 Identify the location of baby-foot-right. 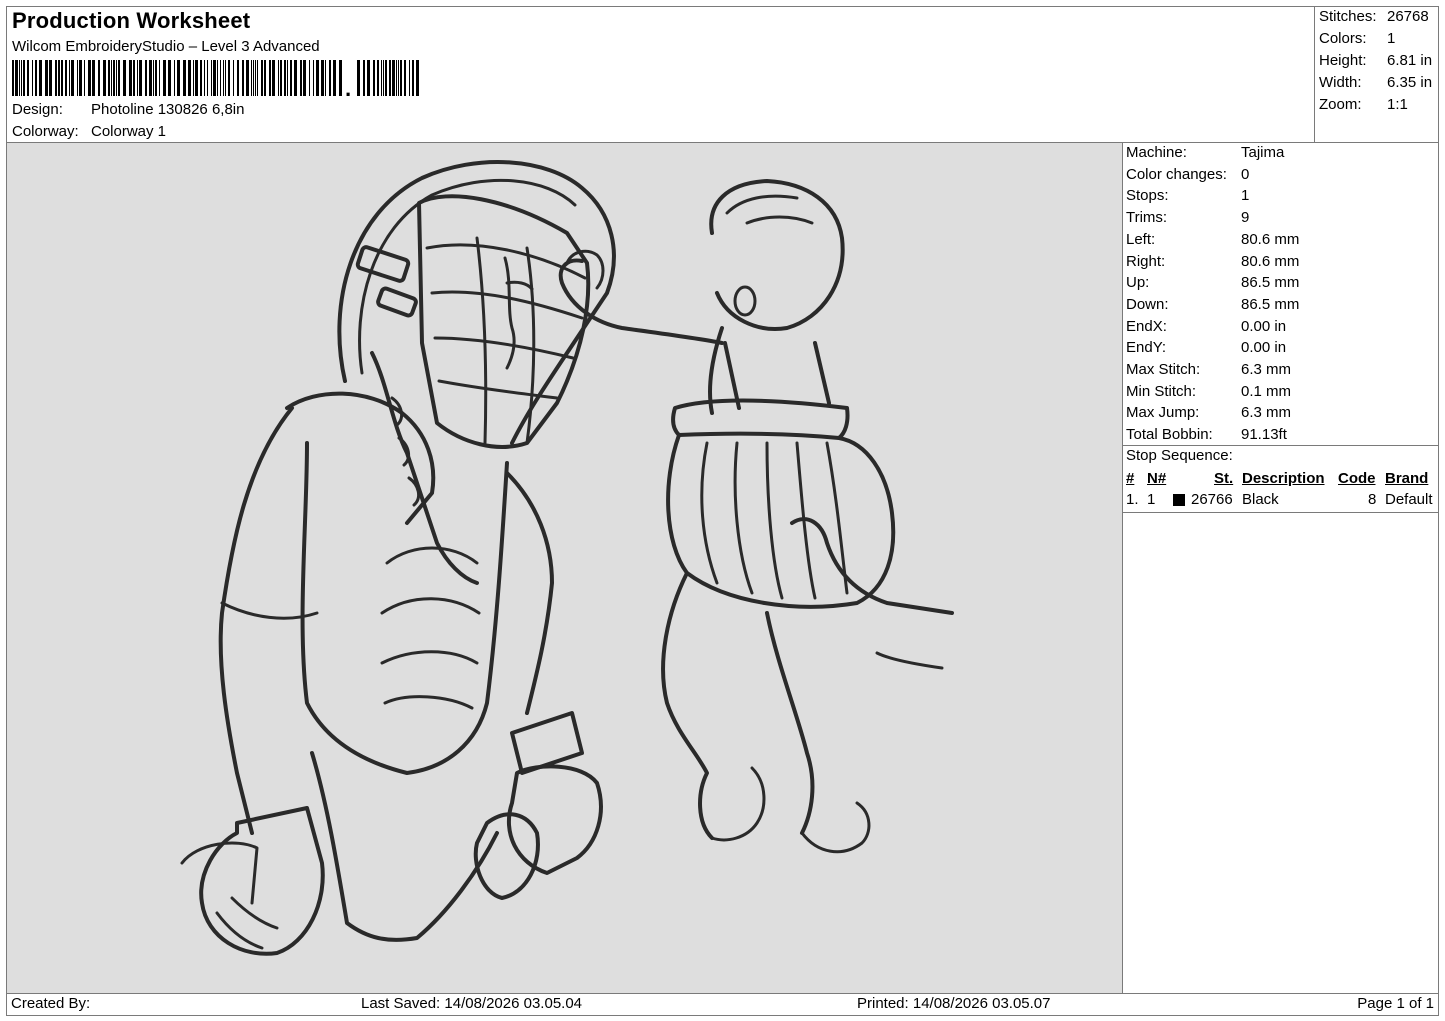
(835, 827).